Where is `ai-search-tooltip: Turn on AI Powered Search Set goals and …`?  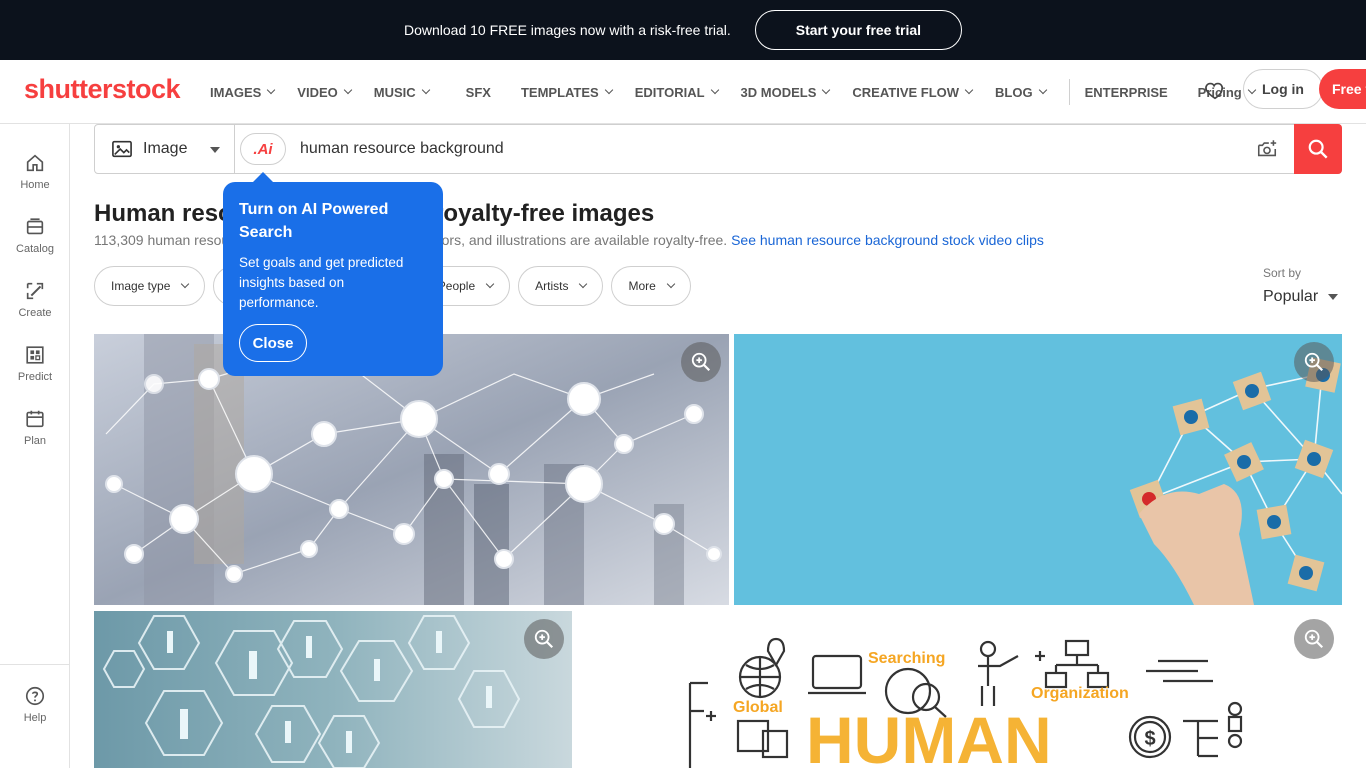
ai-search-tooltip: Turn on AI Powered Search Set goals and … is located at coordinates (333, 274).